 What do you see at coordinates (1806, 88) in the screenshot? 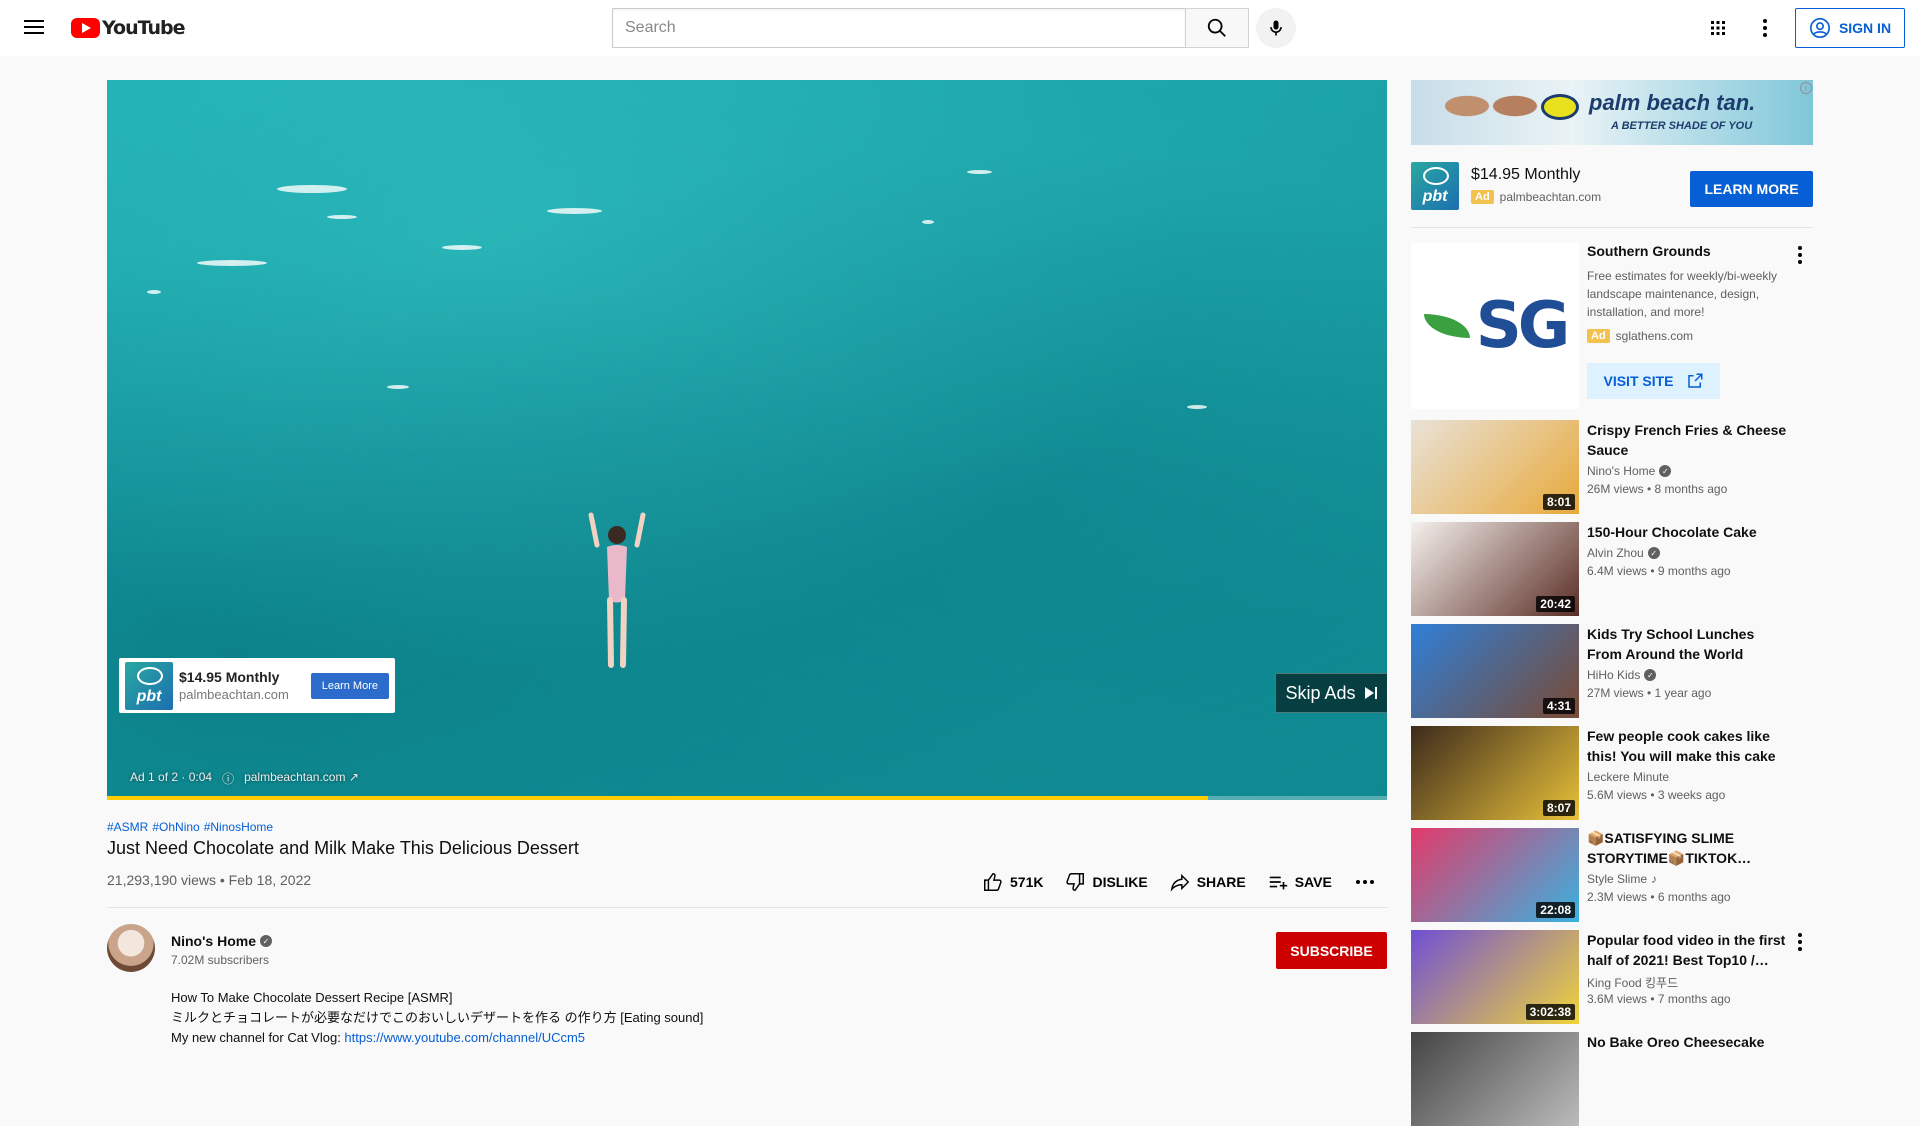
I see `ad-info-icon: i` at bounding box center [1806, 88].